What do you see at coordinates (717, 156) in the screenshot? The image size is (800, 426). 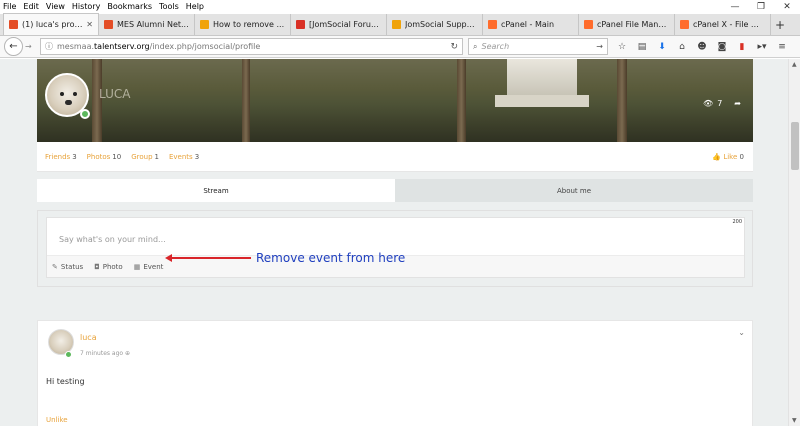 I see `thumbs-up-icon: 👍` at bounding box center [717, 156].